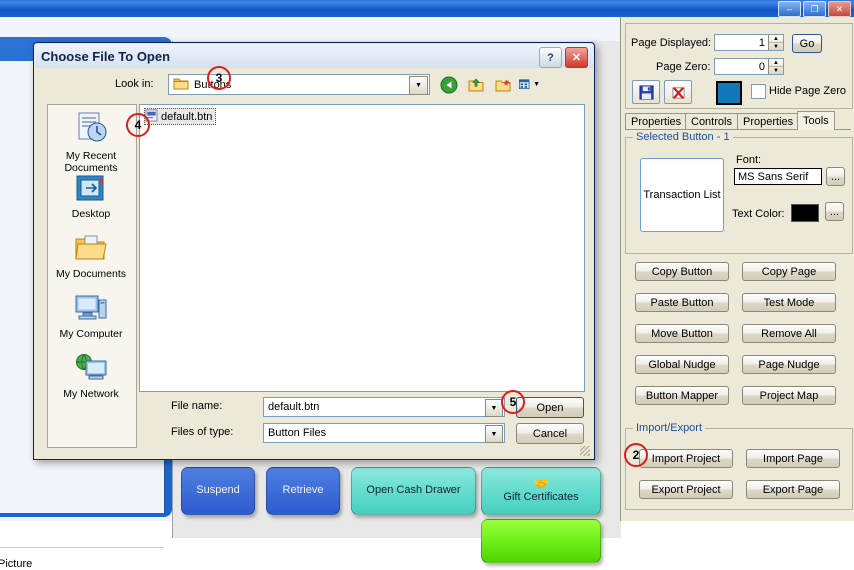  Describe the element at coordinates (682, 333) in the screenshot. I see `move-button-button: Move Button` at that location.